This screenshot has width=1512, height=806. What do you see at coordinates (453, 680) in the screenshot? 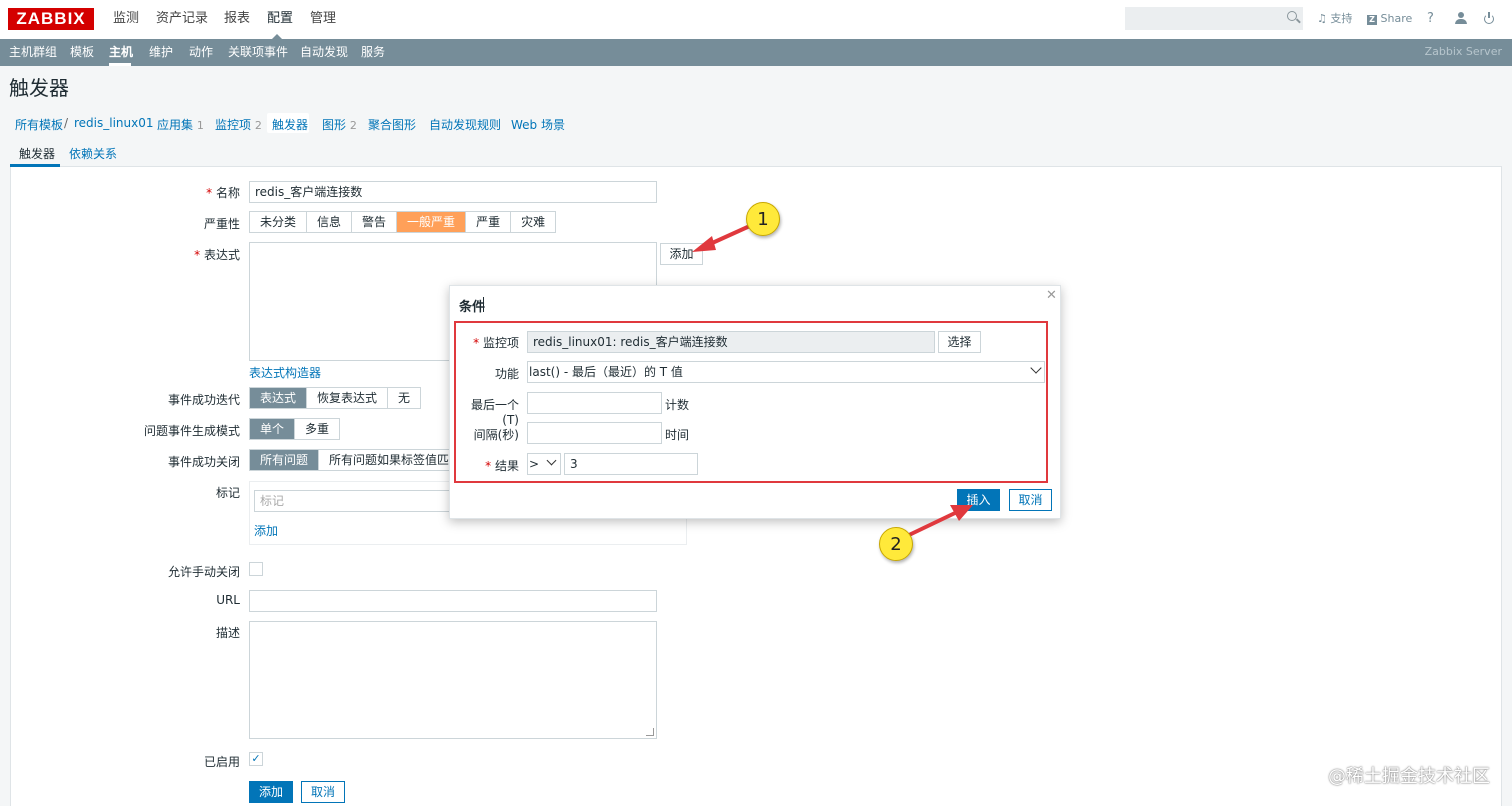
I see `description-textarea` at bounding box center [453, 680].